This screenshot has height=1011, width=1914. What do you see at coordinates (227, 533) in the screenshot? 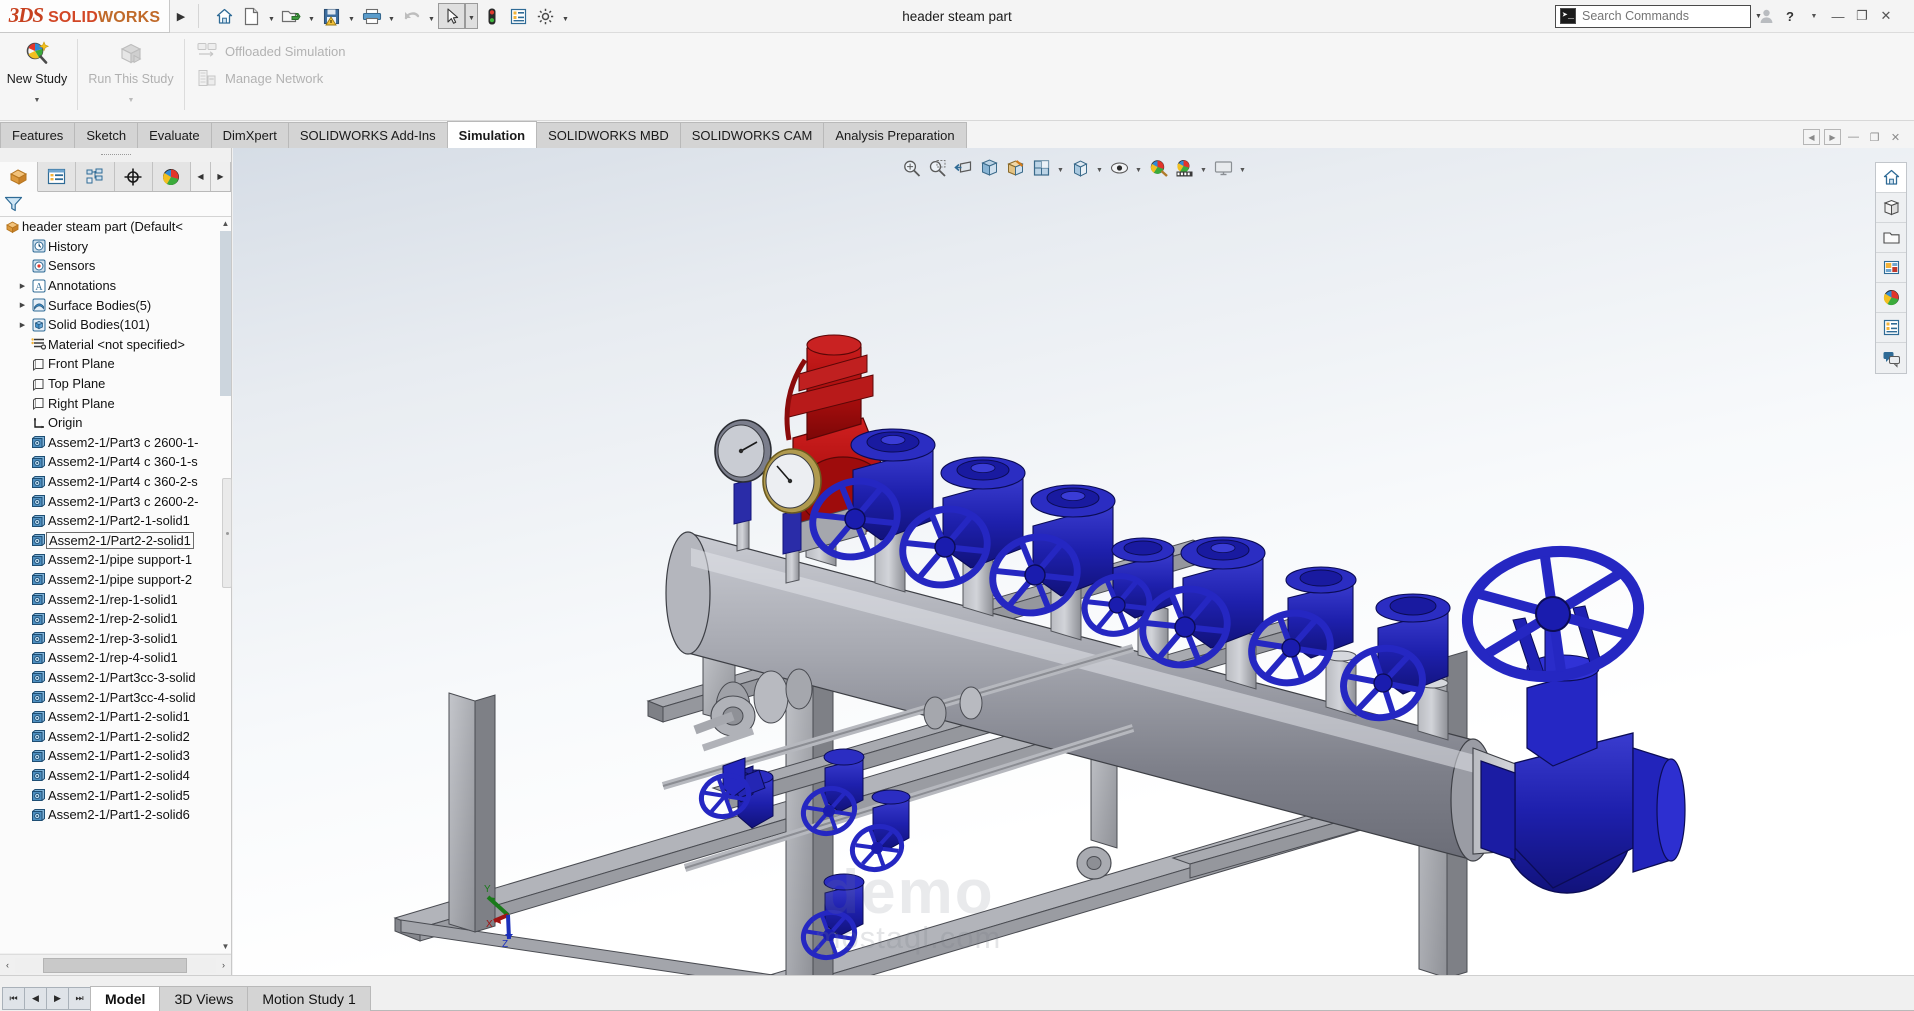
I see `panel-splitter-handle` at bounding box center [227, 533].